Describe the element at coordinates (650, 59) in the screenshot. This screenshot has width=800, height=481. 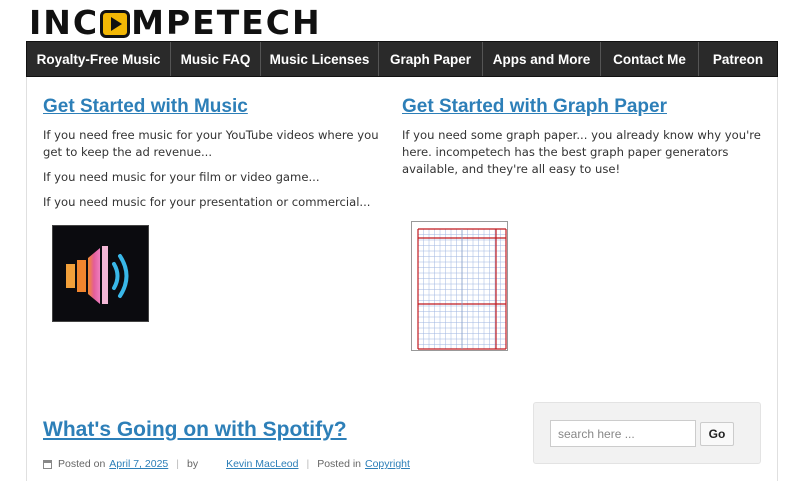
I see `nav-item-contact-me: Contact Me` at that location.